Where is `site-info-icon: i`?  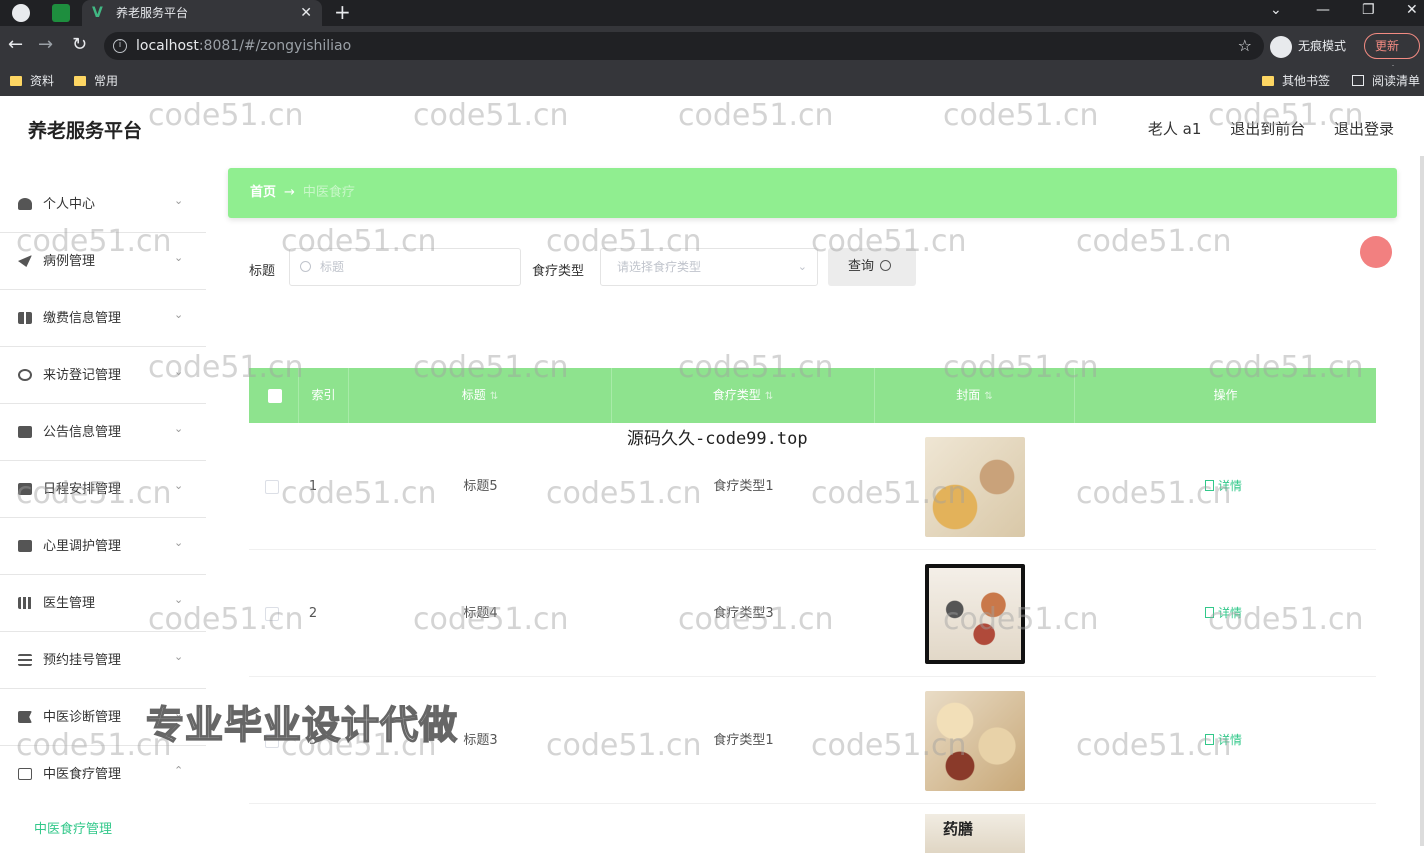
site-info-icon: i is located at coordinates (120, 46).